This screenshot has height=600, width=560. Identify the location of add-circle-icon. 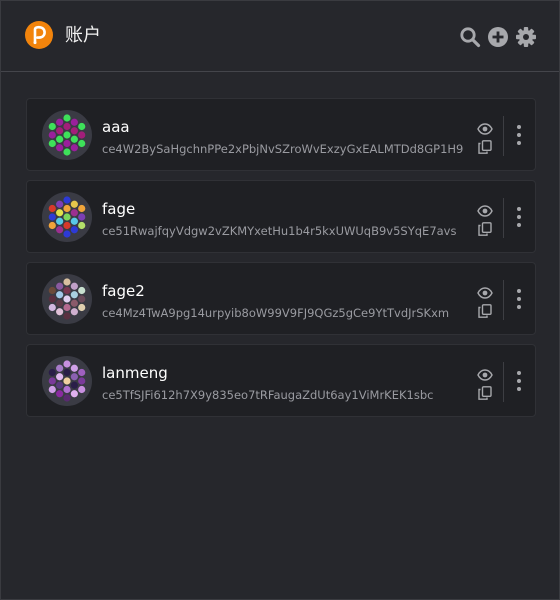
(498, 37).